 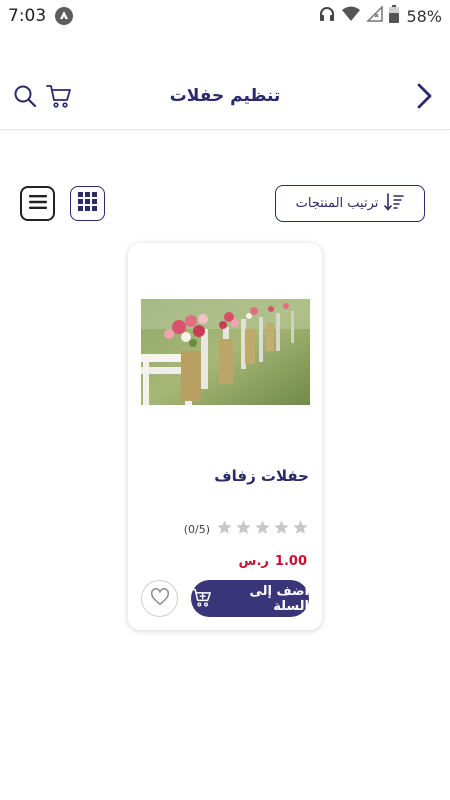 What do you see at coordinates (351, 16) in the screenshot?
I see `wifi-icon` at bounding box center [351, 16].